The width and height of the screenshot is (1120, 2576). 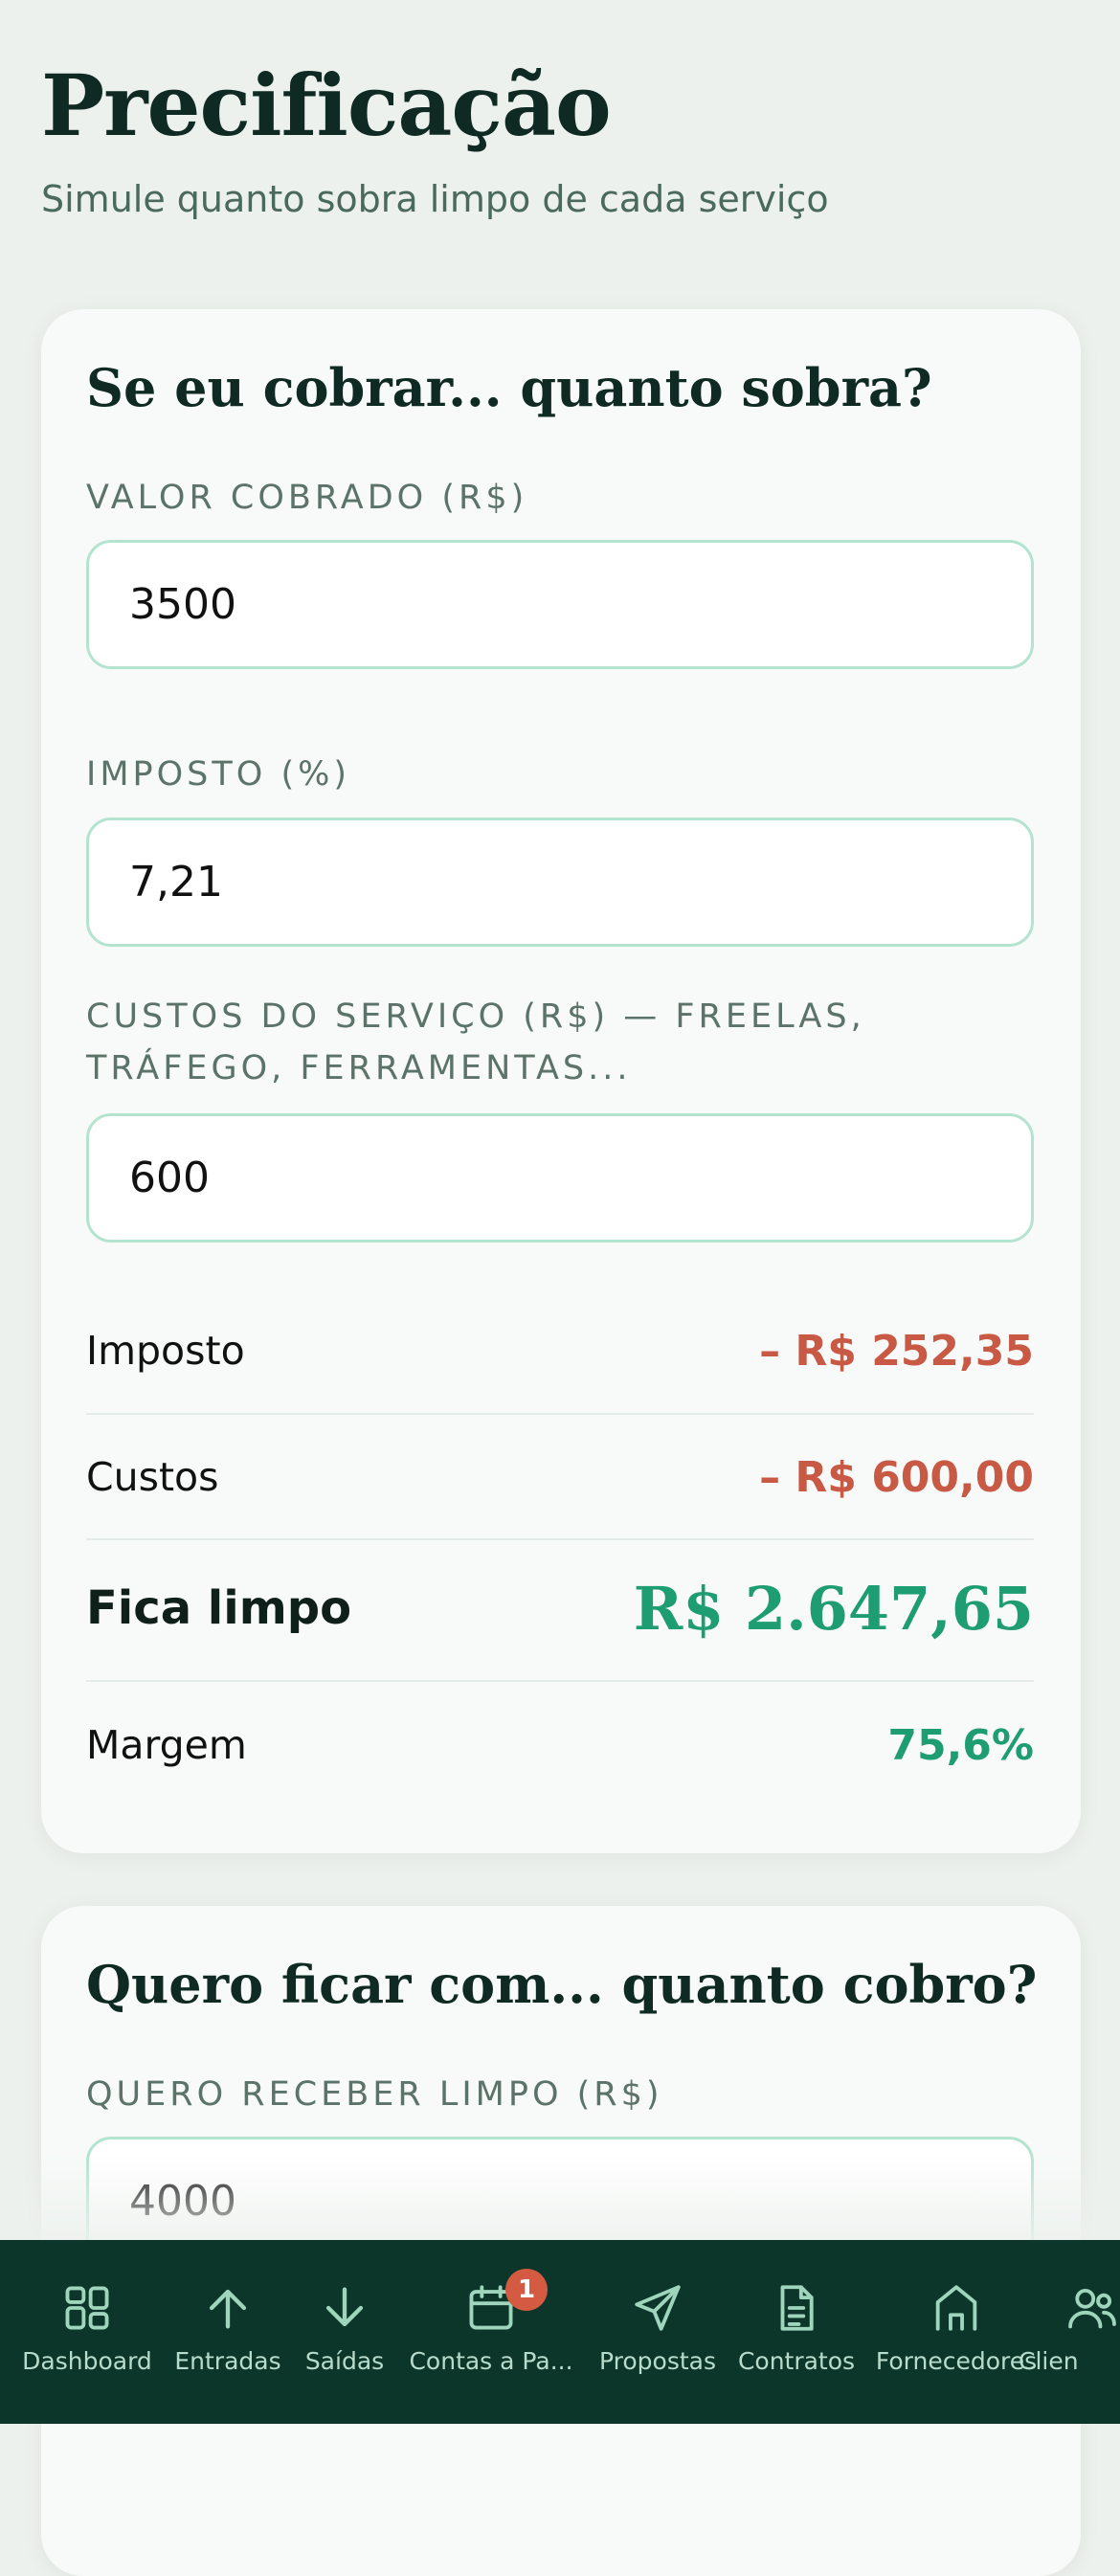 I want to click on users-icon, so click(x=1092, y=2308).